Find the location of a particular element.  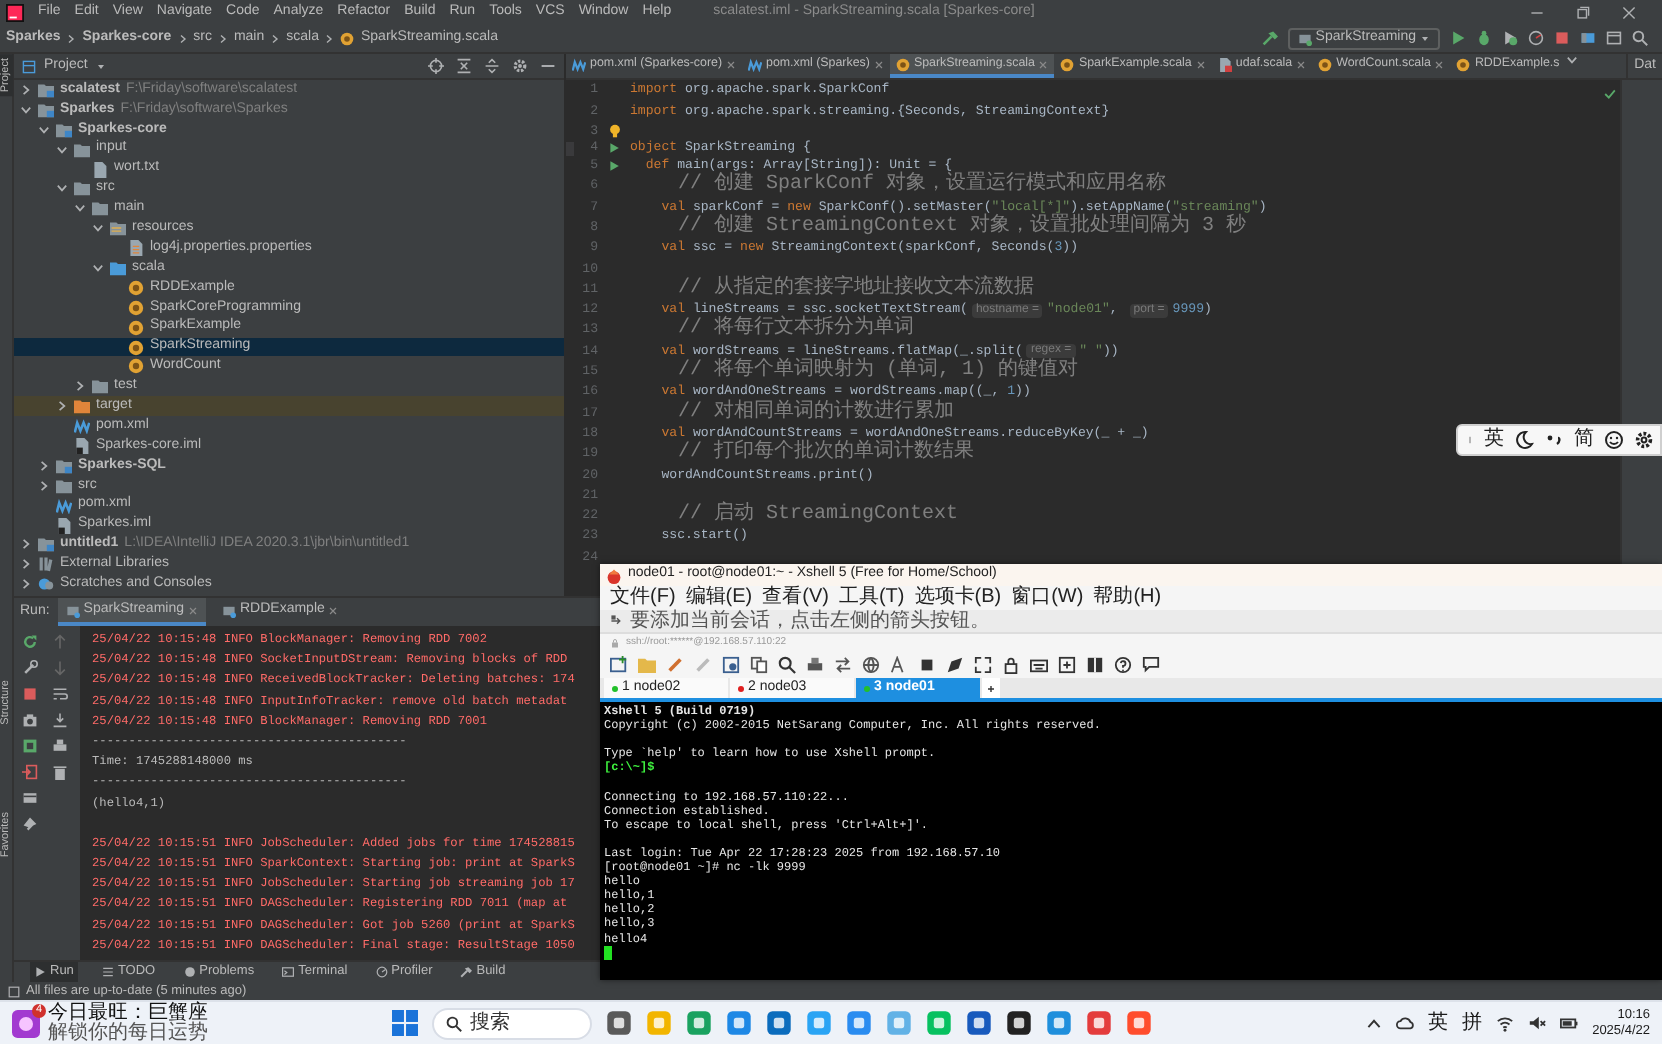

chat-icon is located at coordinates (1151, 664).